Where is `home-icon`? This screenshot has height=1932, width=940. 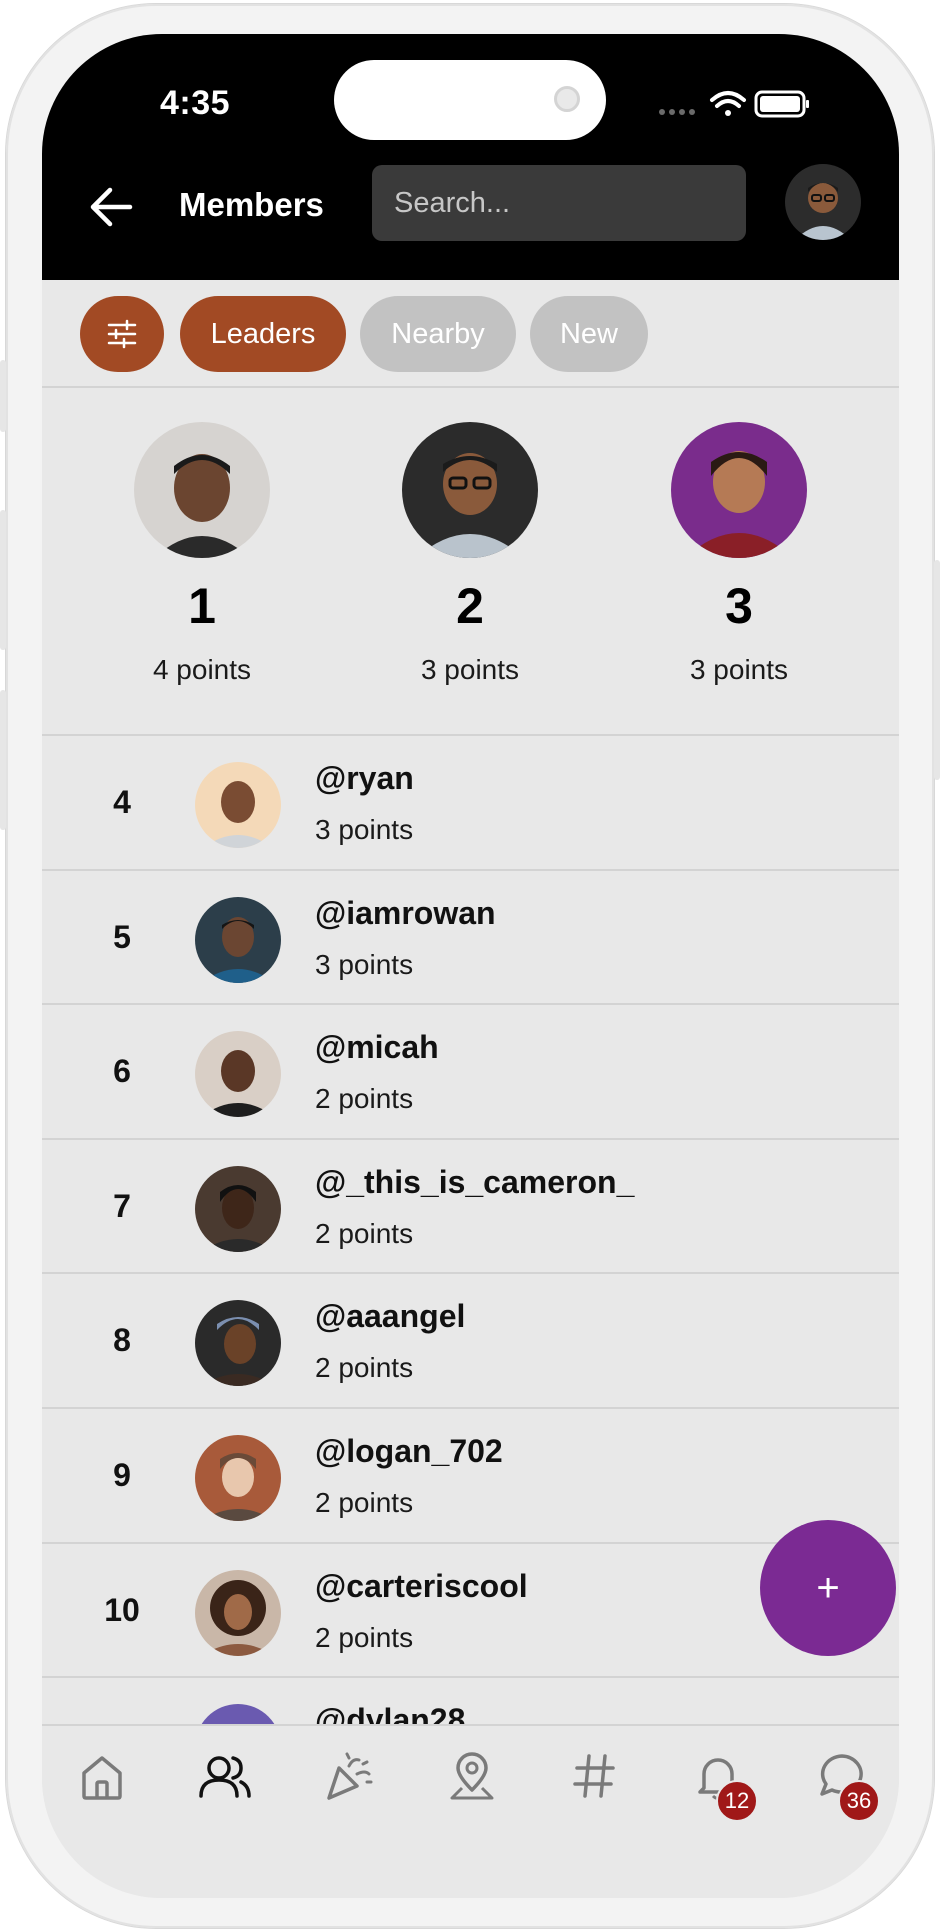
home-icon is located at coordinates (102, 1776).